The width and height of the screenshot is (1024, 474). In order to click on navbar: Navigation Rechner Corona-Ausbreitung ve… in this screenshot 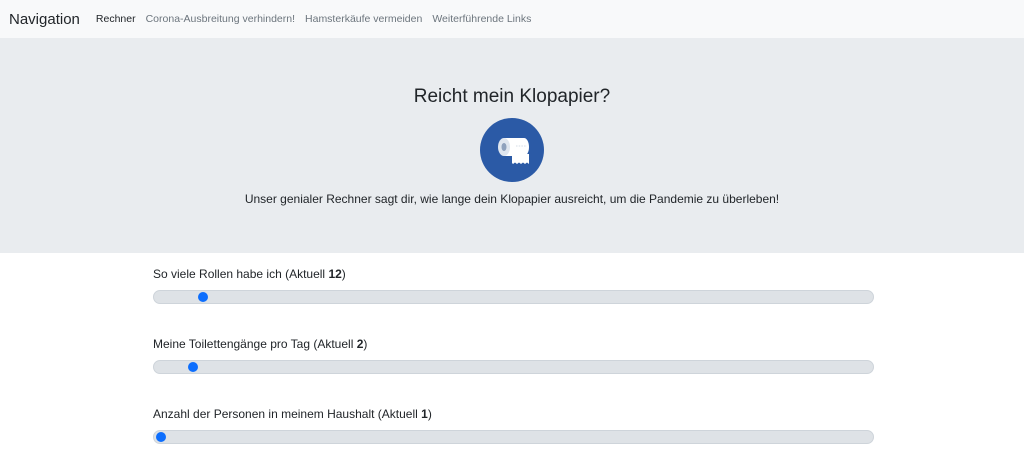, I will do `click(512, 19)`.